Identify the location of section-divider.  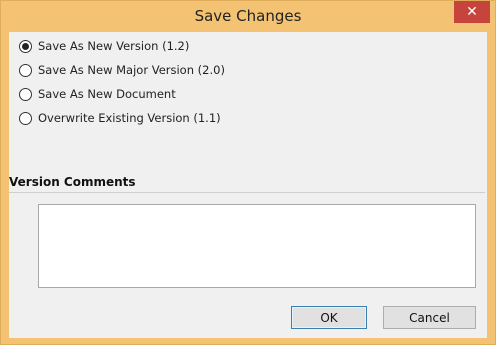
(247, 192).